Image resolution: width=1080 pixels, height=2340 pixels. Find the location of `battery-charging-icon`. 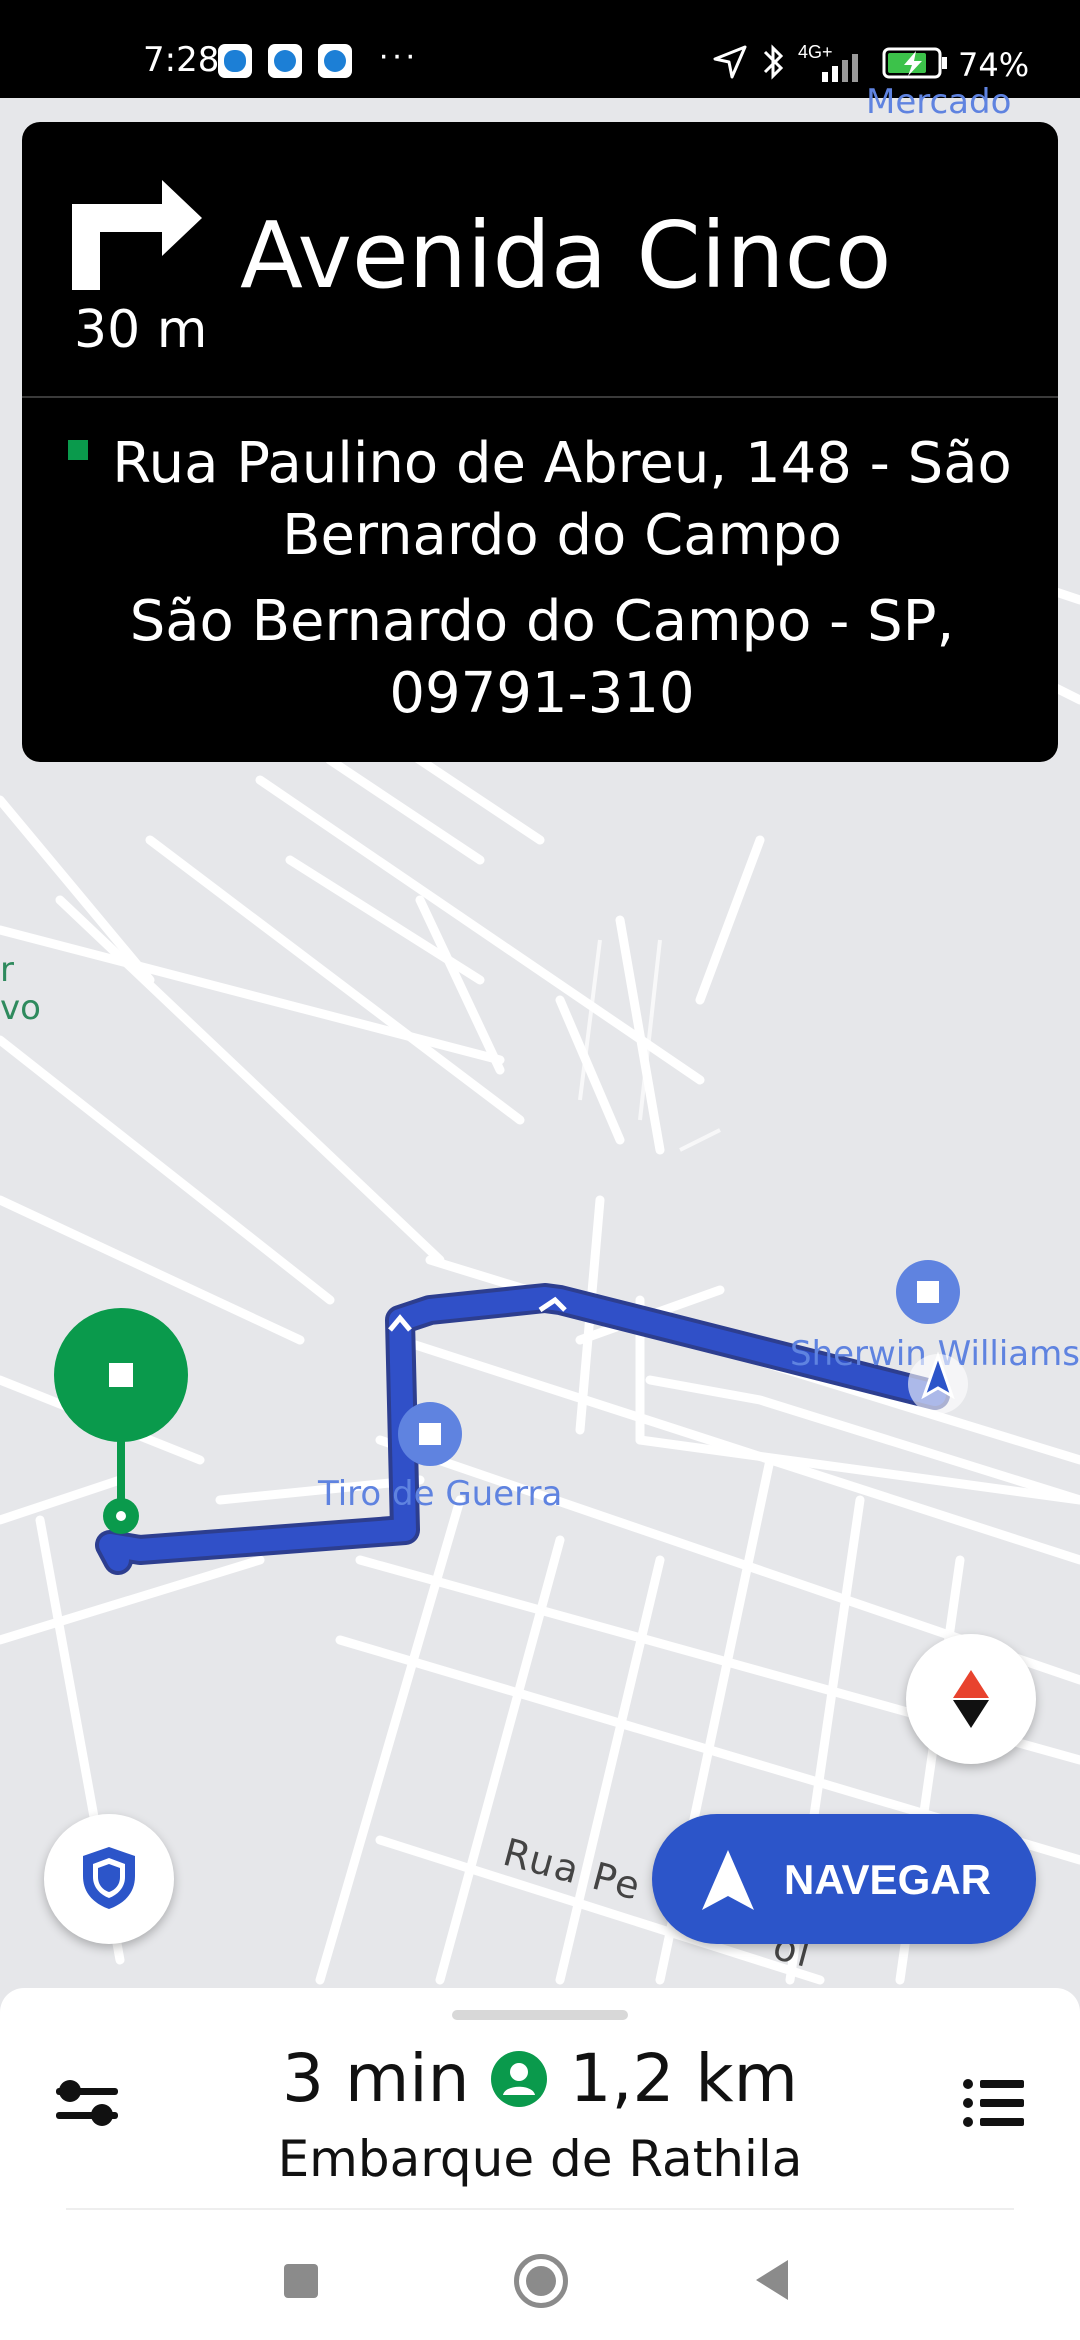

battery-charging-icon is located at coordinates (914, 63).